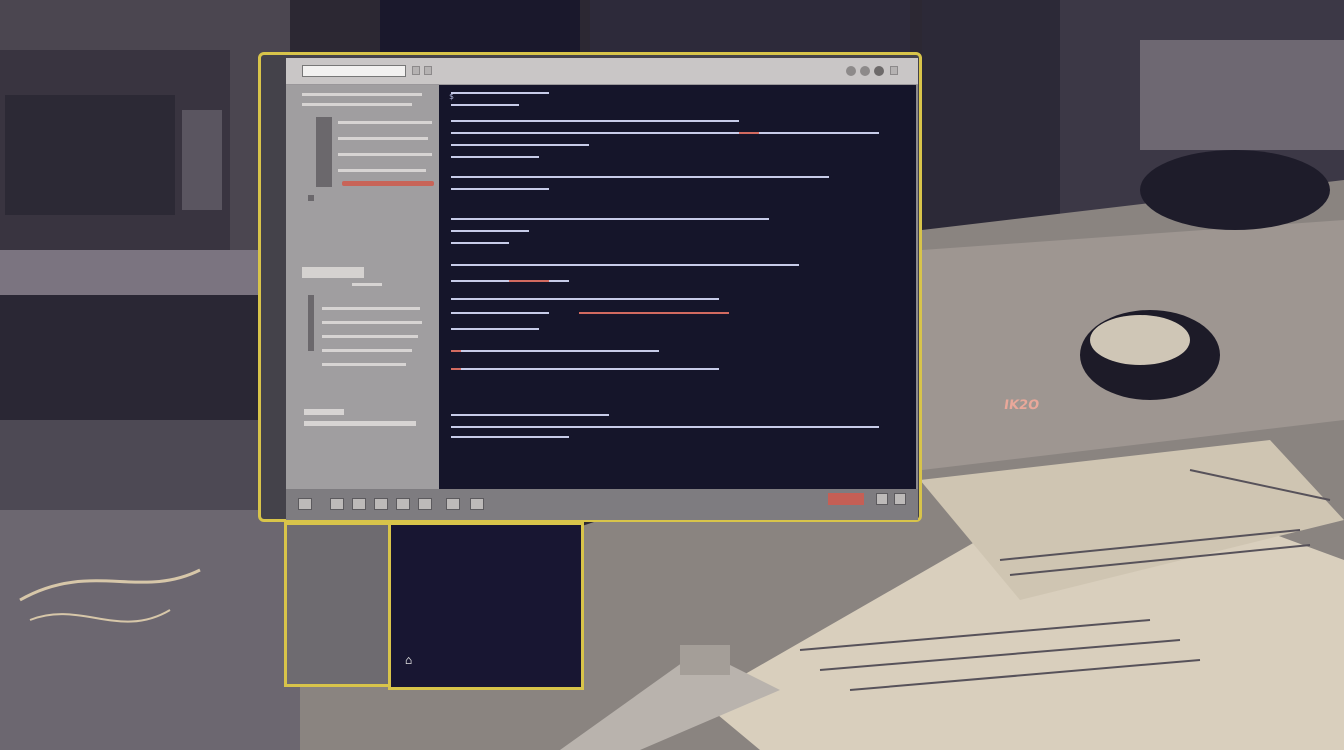 Image resolution: width=1344 pixels, height=750 pixels. What do you see at coordinates (388, 183) in the screenshot?
I see `sidebar-selected-item` at bounding box center [388, 183].